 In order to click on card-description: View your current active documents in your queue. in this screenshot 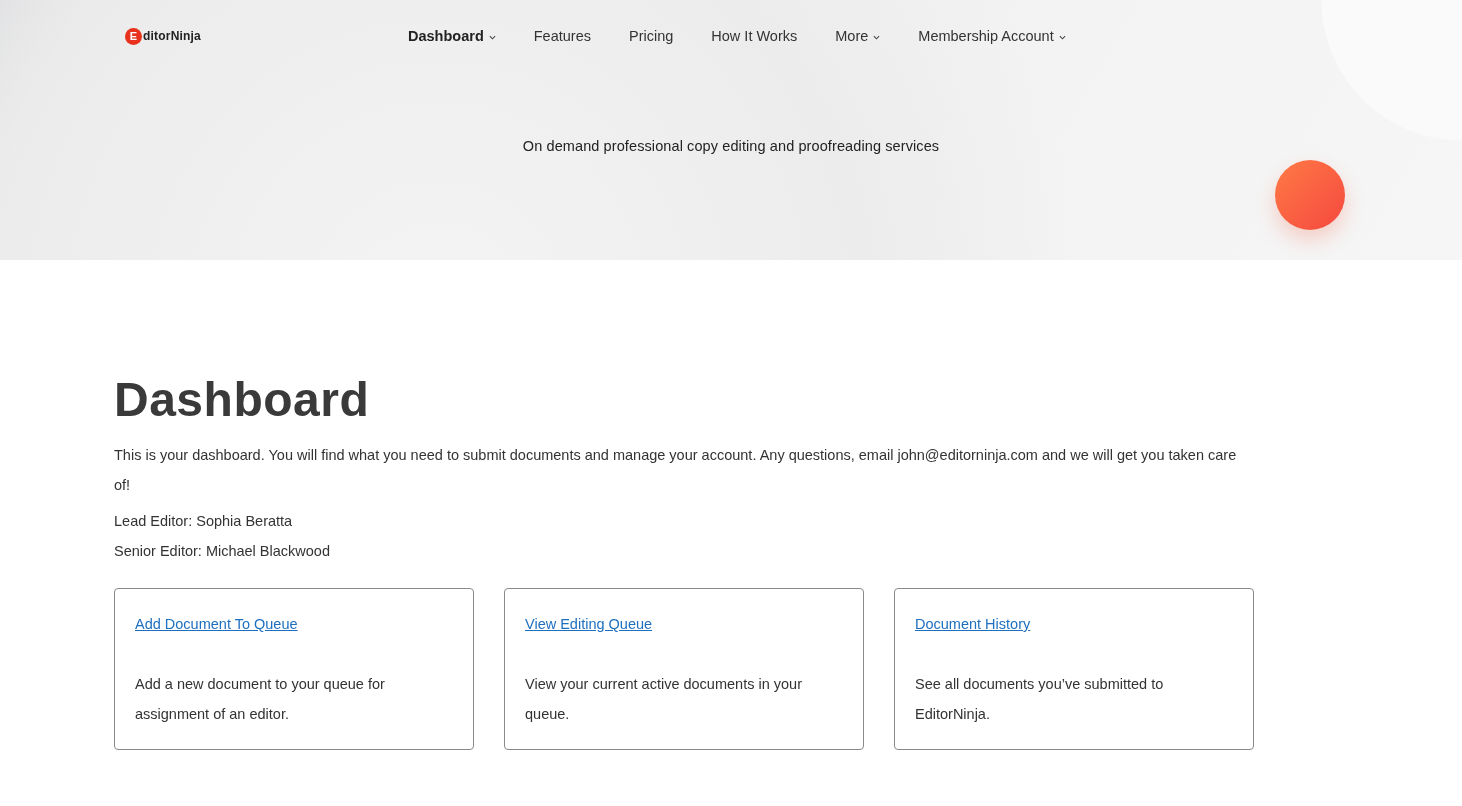, I will do `click(664, 699)`.